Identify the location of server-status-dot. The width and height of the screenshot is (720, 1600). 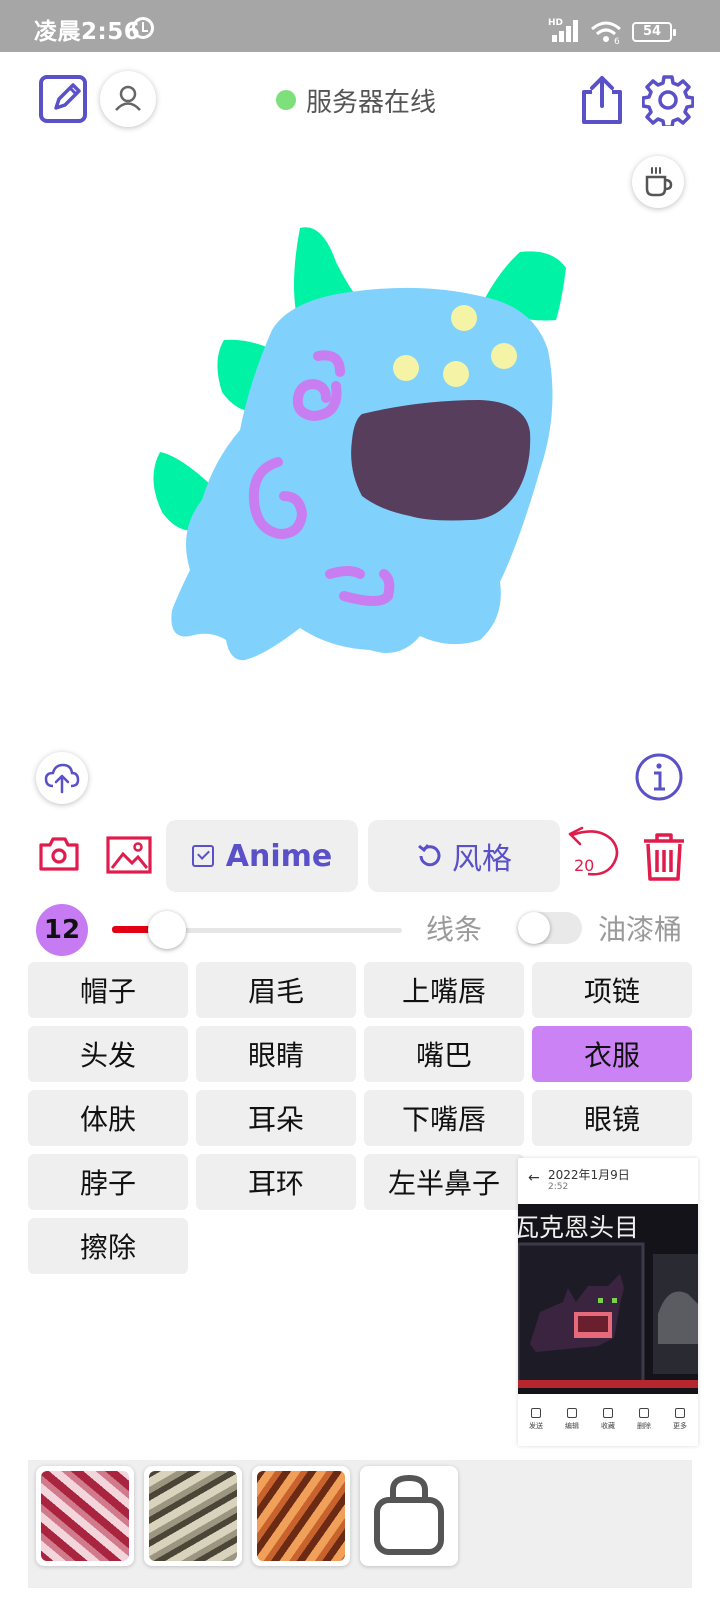
(286, 100).